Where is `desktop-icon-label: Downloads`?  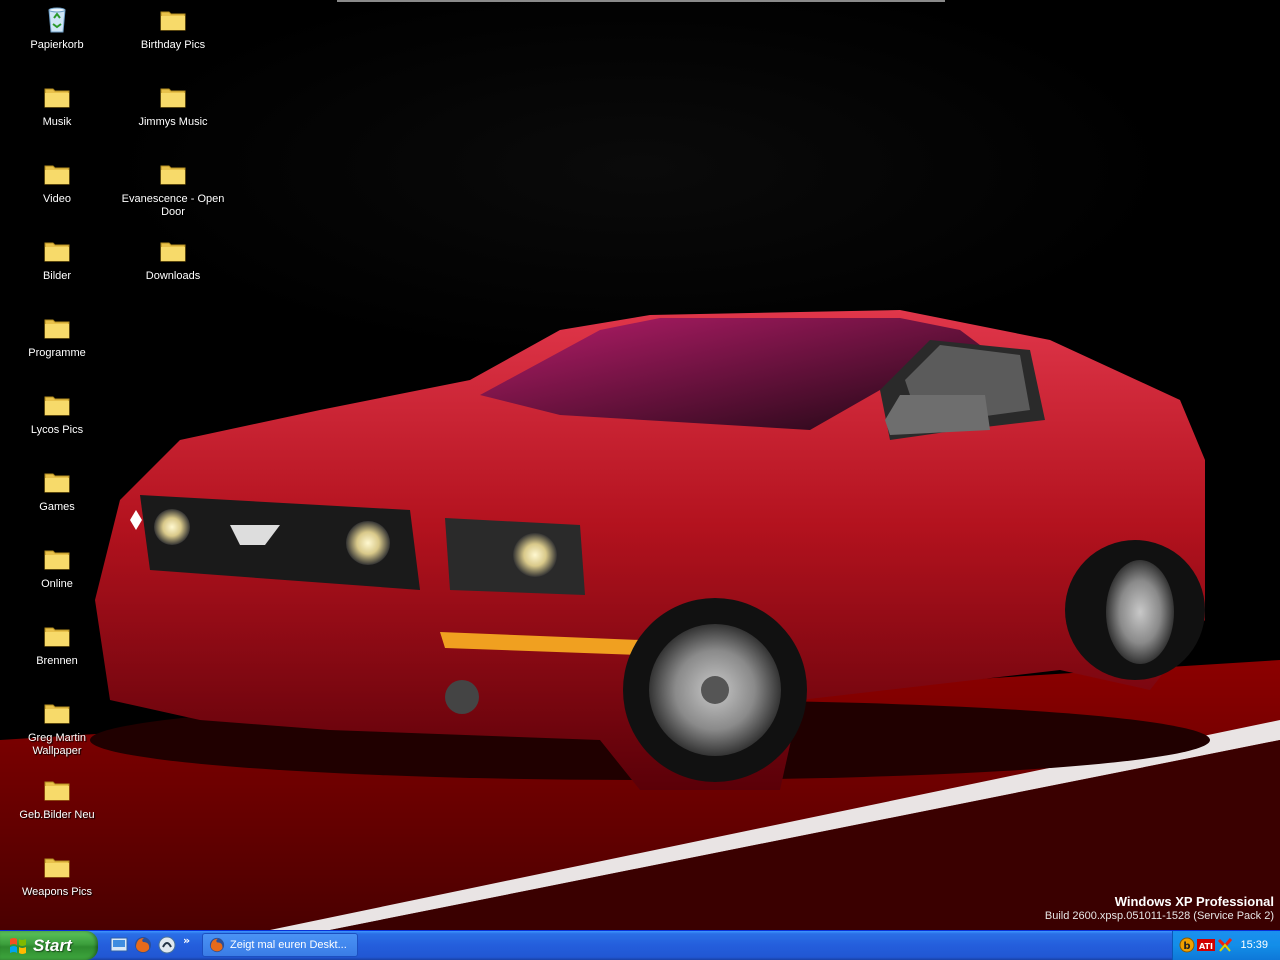
desktop-icon-label: Downloads is located at coordinates (173, 276).